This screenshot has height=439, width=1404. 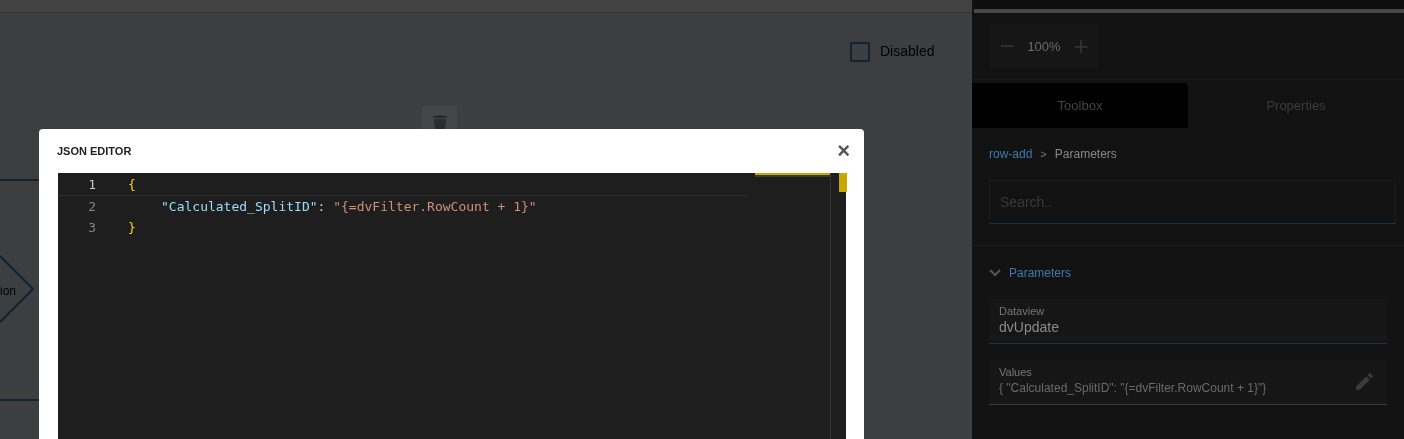 I want to click on checkbox, so click(x=860, y=51).